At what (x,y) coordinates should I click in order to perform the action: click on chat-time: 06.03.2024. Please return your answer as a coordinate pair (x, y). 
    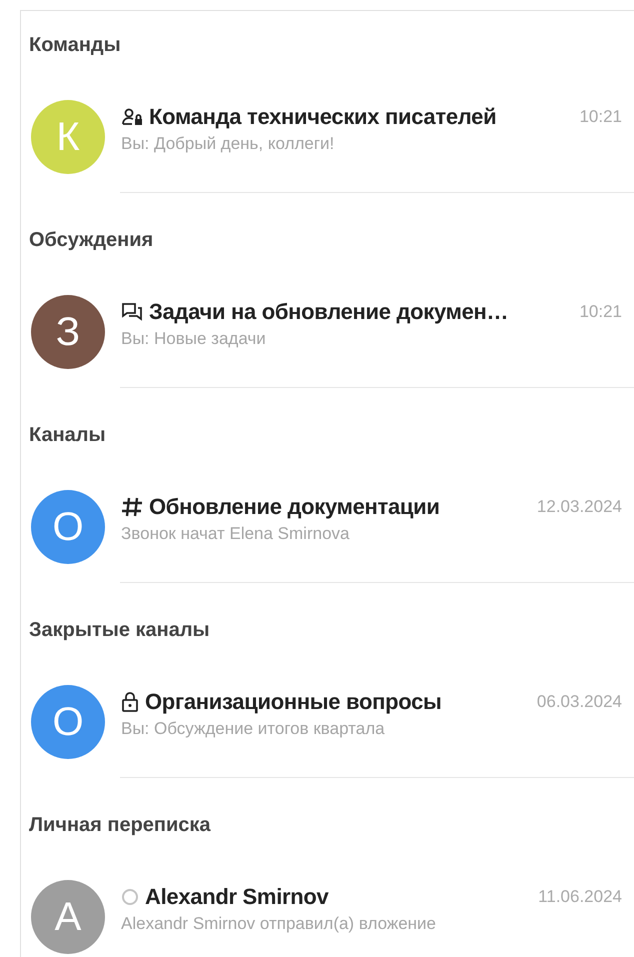
    Looking at the image, I should click on (579, 702).